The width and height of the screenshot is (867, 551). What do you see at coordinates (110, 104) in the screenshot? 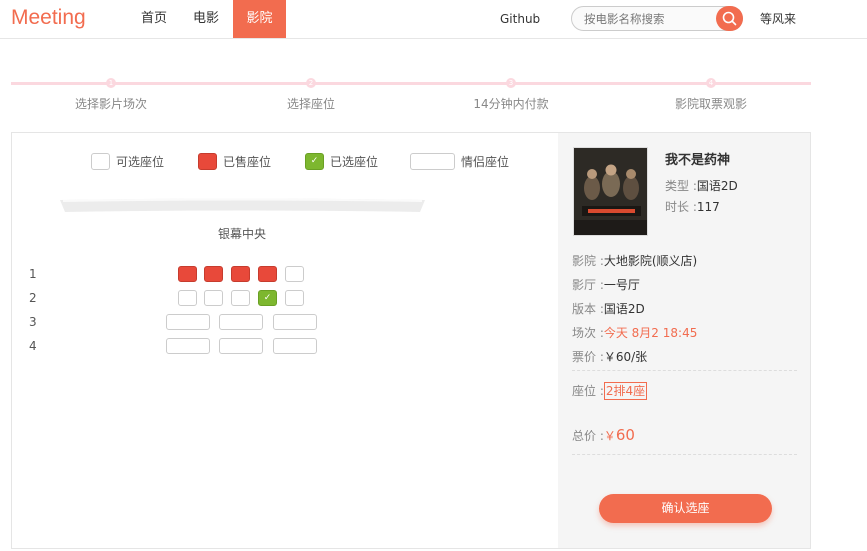
I see `step-label-1: 选择影片场次` at bounding box center [110, 104].